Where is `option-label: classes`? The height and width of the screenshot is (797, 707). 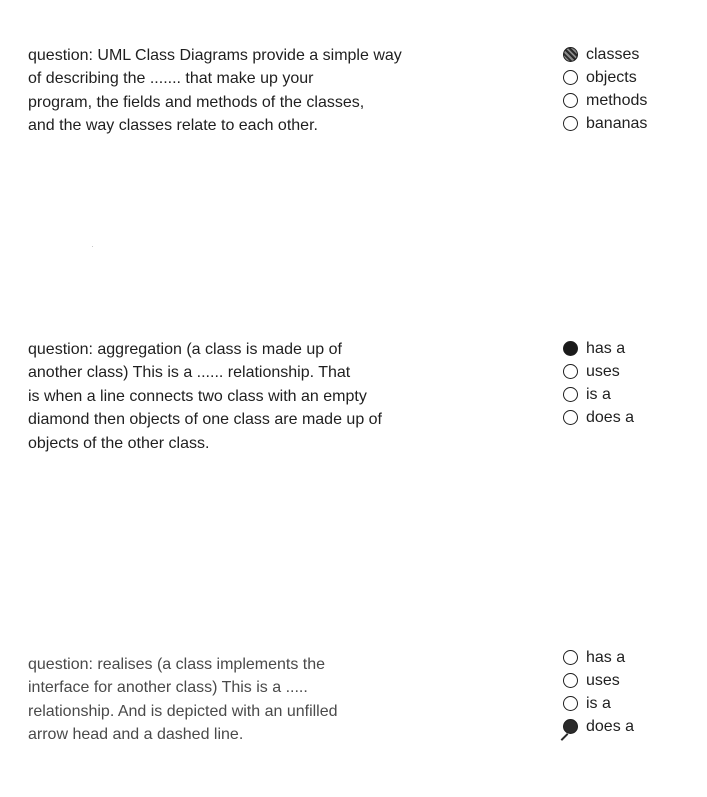 option-label: classes is located at coordinates (613, 54).